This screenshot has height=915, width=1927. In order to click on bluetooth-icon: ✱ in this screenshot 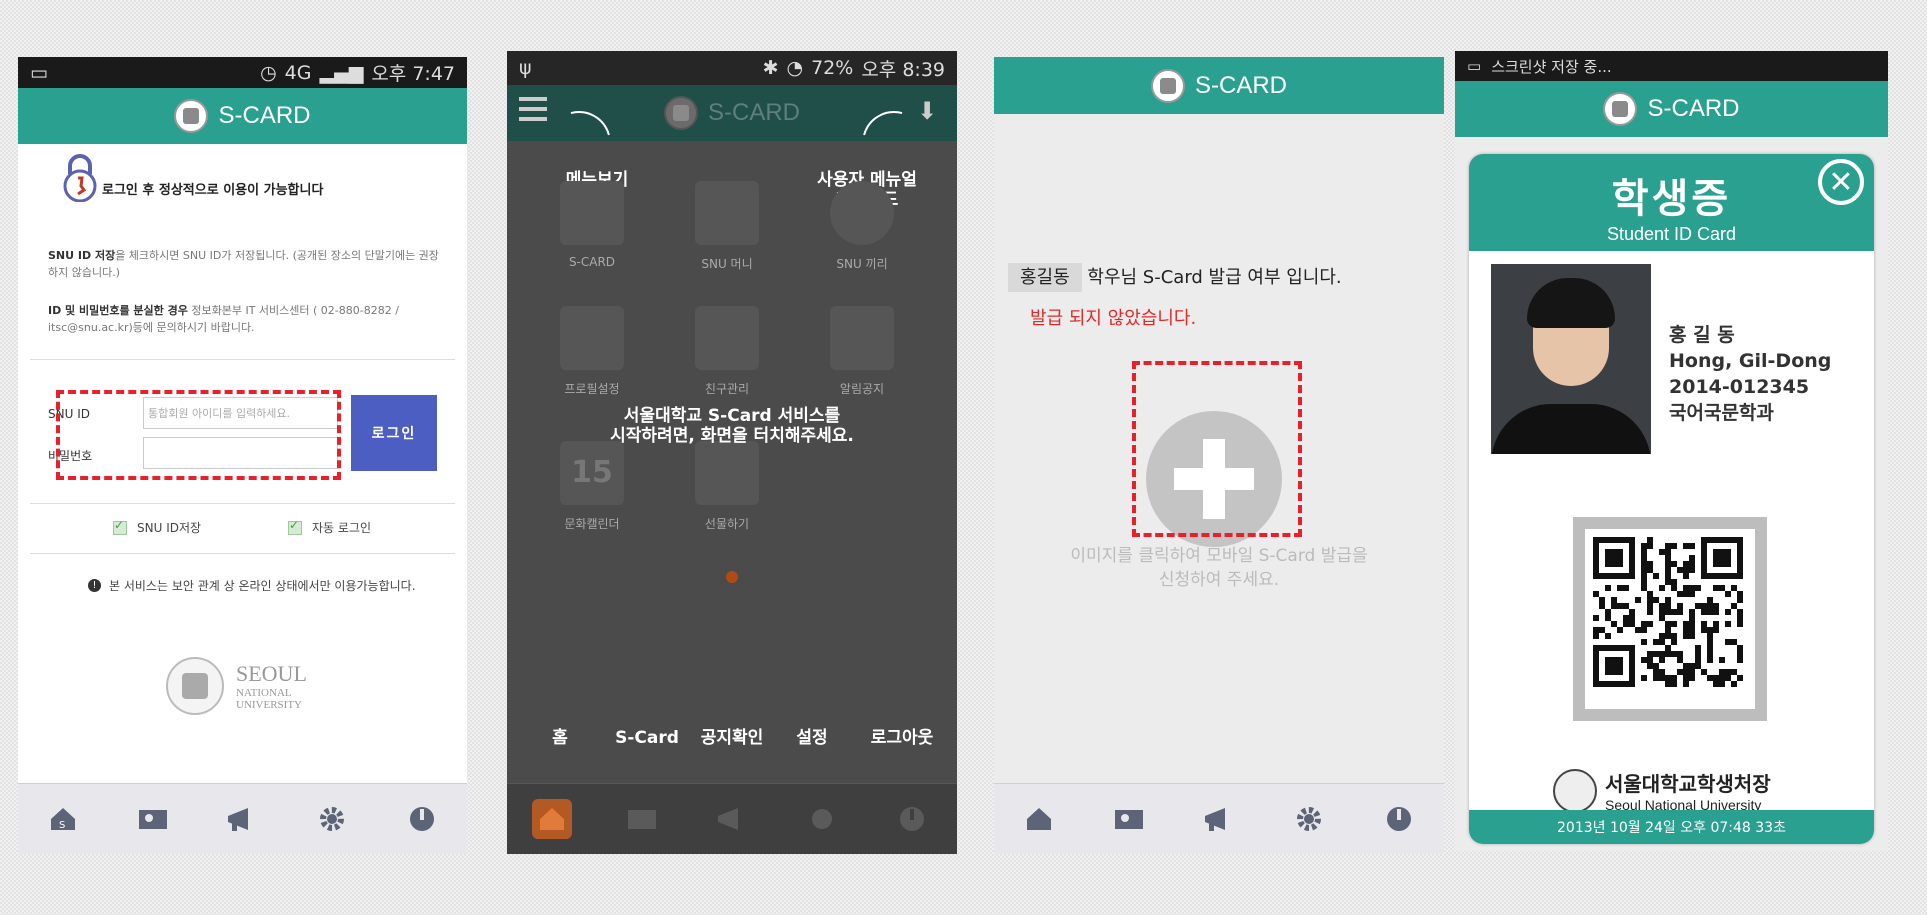, I will do `click(770, 68)`.